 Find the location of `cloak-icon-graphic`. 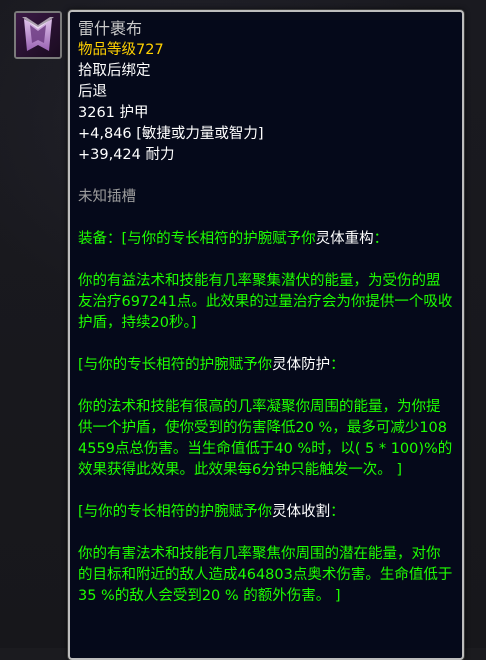

cloak-icon-graphic is located at coordinates (38, 35).